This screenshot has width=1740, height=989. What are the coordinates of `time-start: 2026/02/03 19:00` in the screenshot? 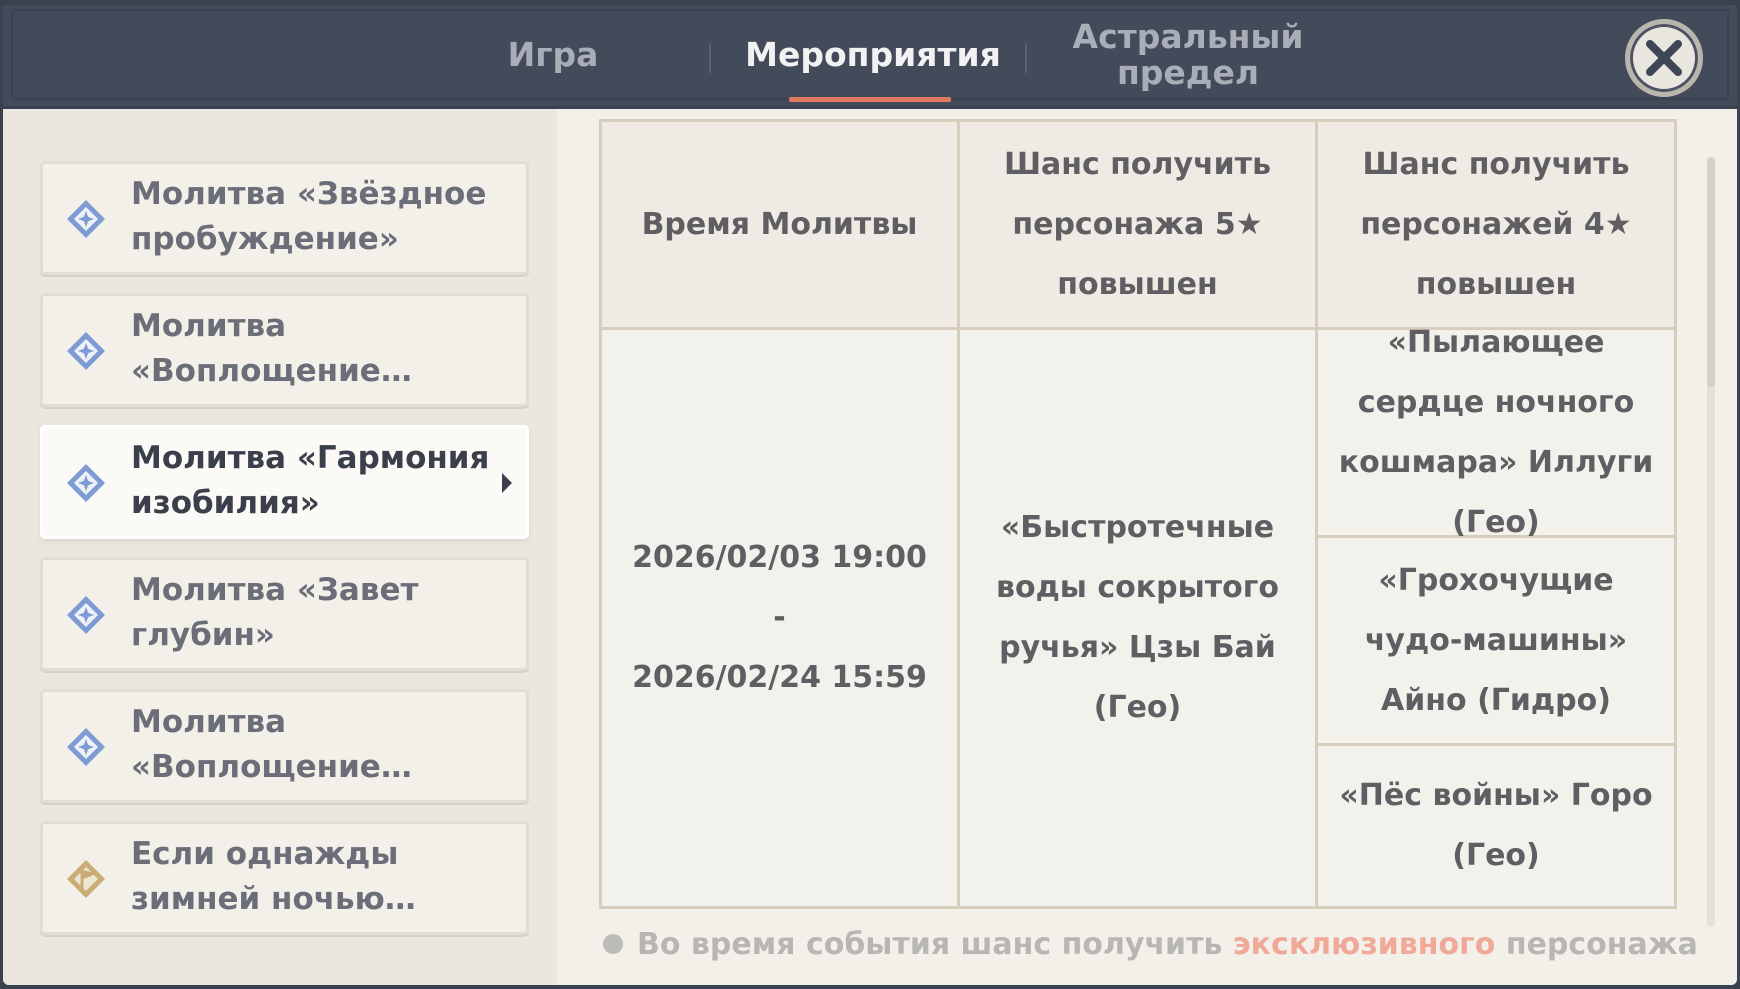 It's located at (779, 557).